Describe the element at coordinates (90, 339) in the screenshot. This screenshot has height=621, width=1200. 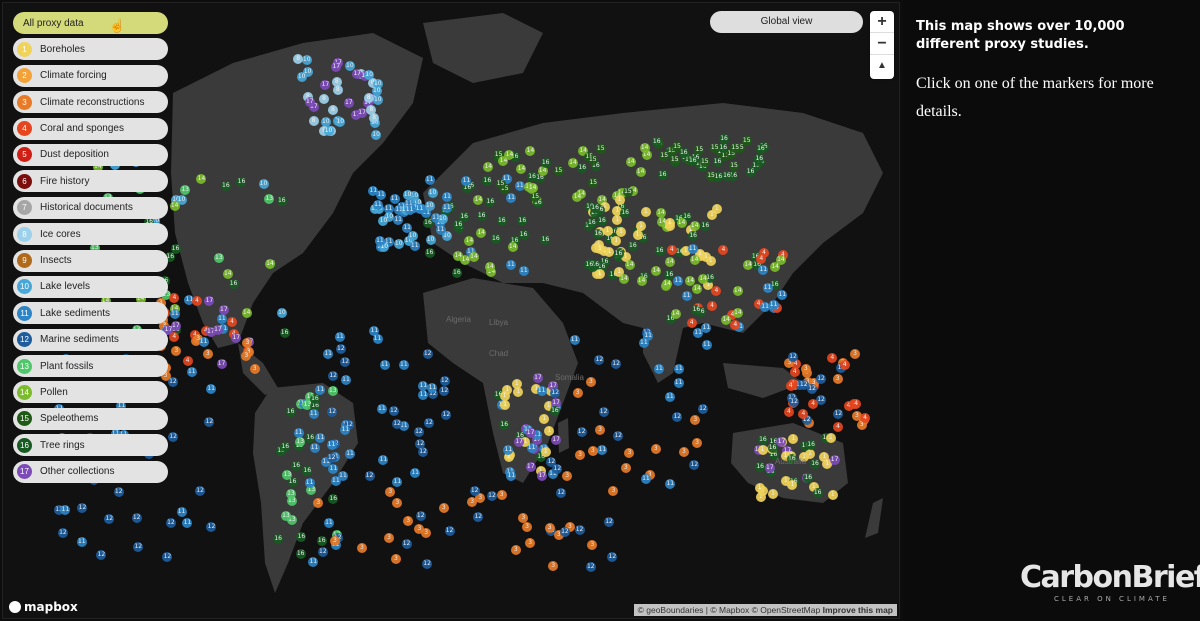
I see `legend-item: 12 Marine sediments` at that location.